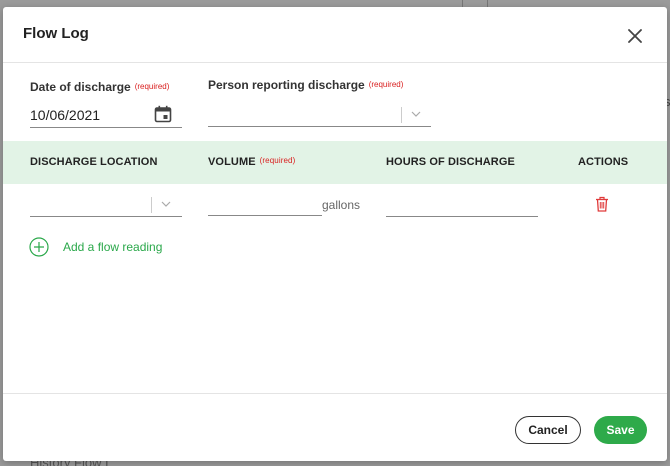  I want to click on add-flow-reading-button: Add a flow reading, so click(95, 247).